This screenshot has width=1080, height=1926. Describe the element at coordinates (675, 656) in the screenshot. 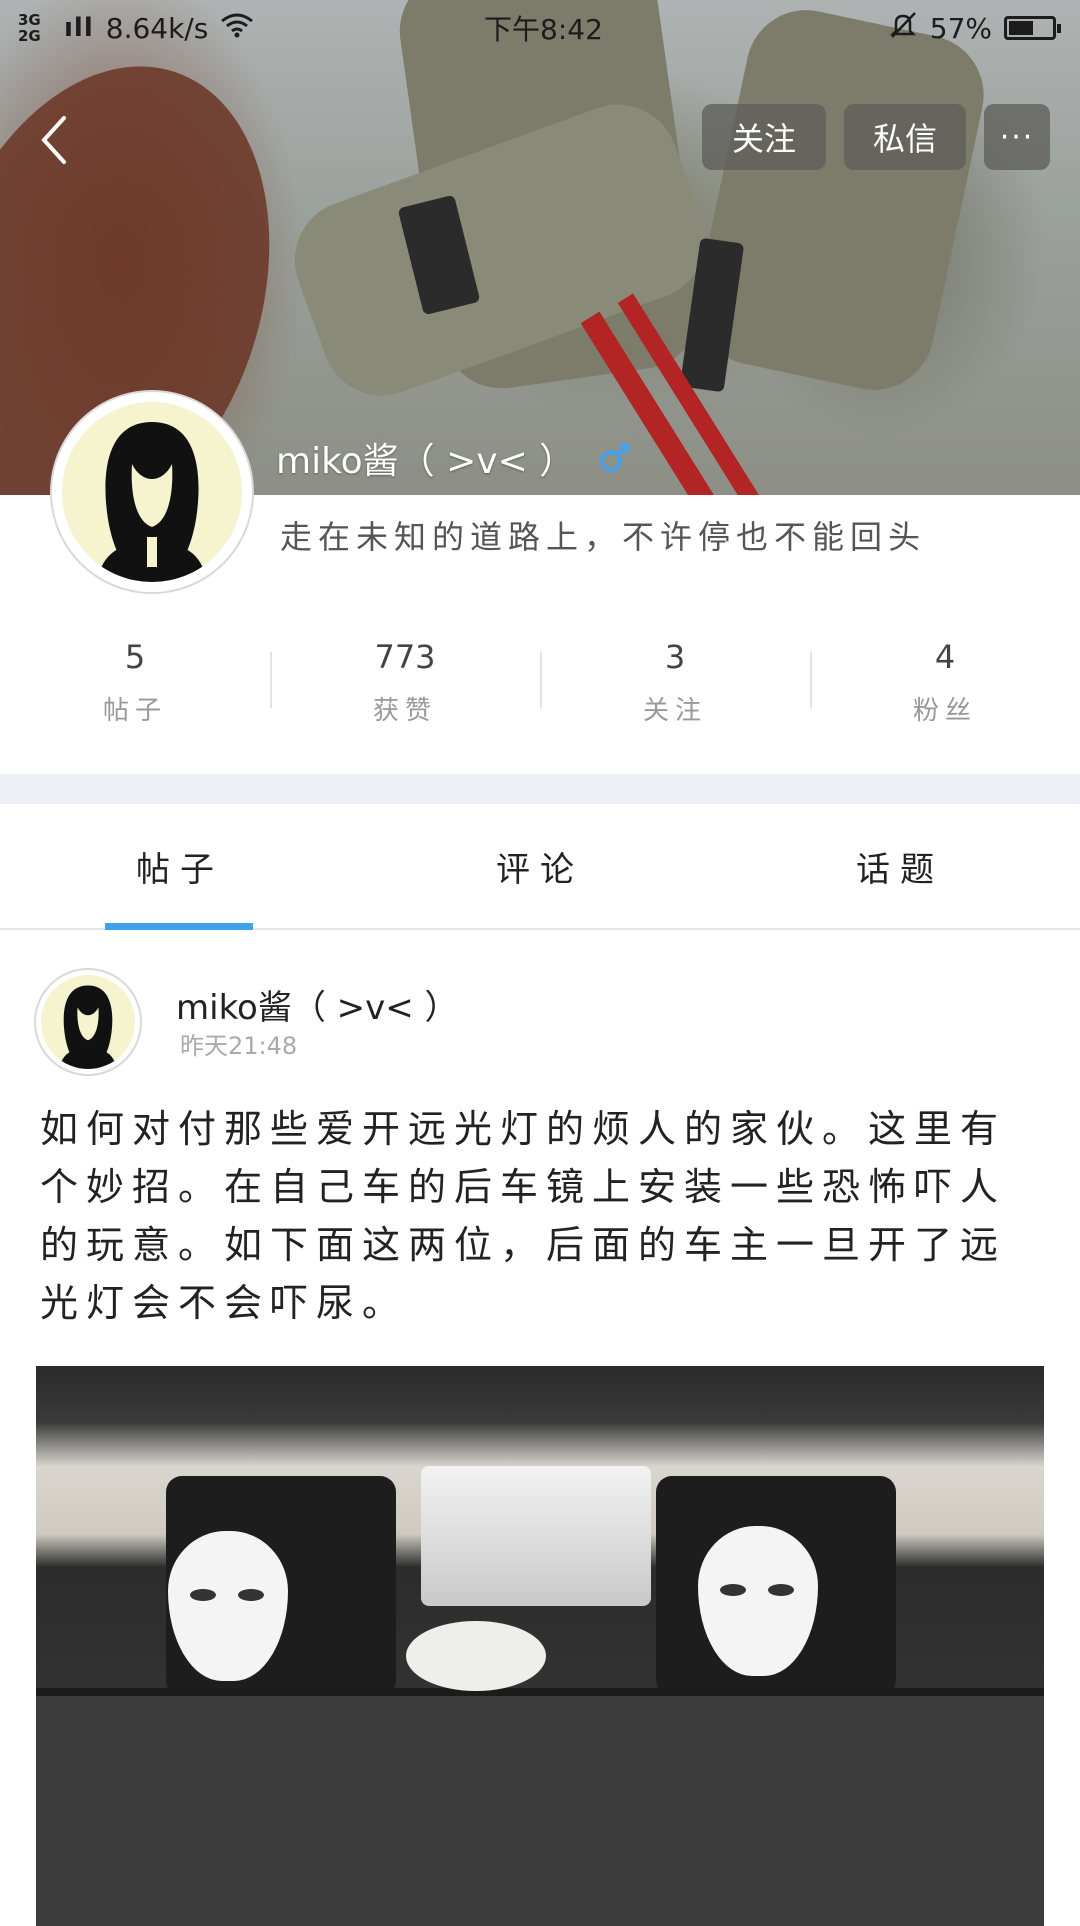

I see `stat-value: 3` at that location.